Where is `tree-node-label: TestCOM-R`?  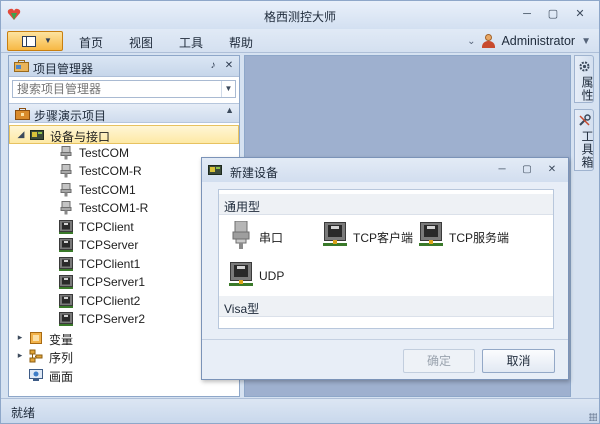
tree-node-label: TestCOM-R is located at coordinates (110, 171).